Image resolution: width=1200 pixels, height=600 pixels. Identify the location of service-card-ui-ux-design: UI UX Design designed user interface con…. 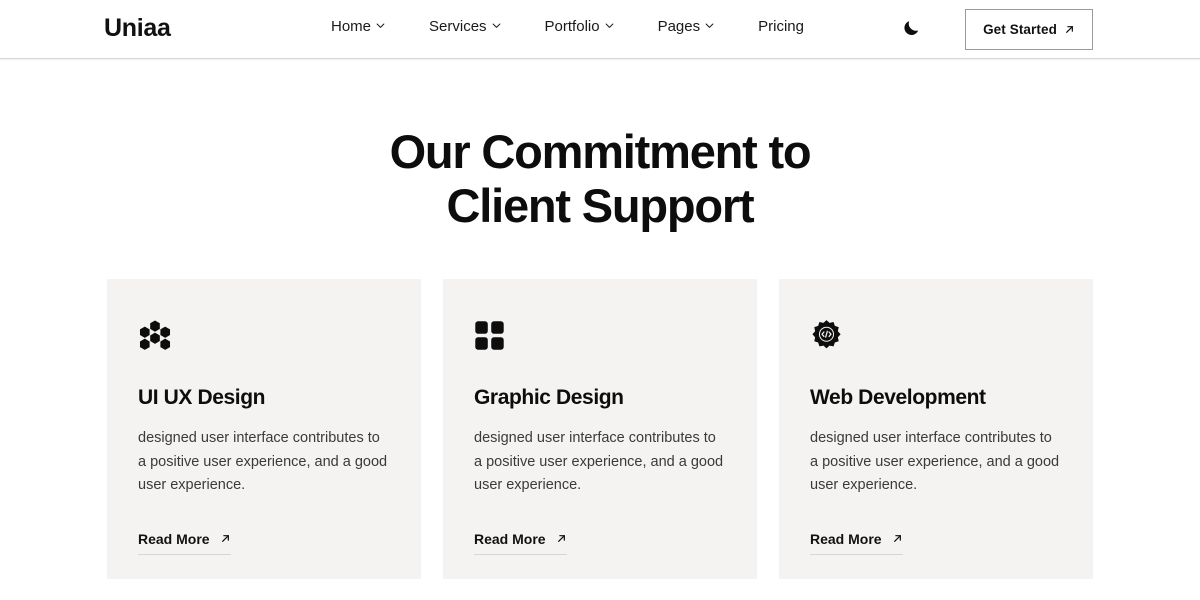
(264, 429).